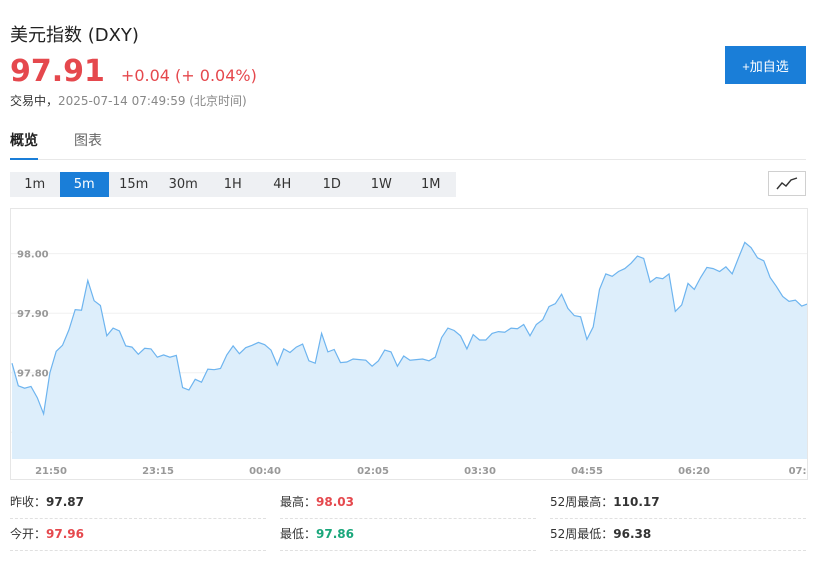  Describe the element at coordinates (480, 471) in the screenshot. I see `x-tick-label: 03:30` at that location.